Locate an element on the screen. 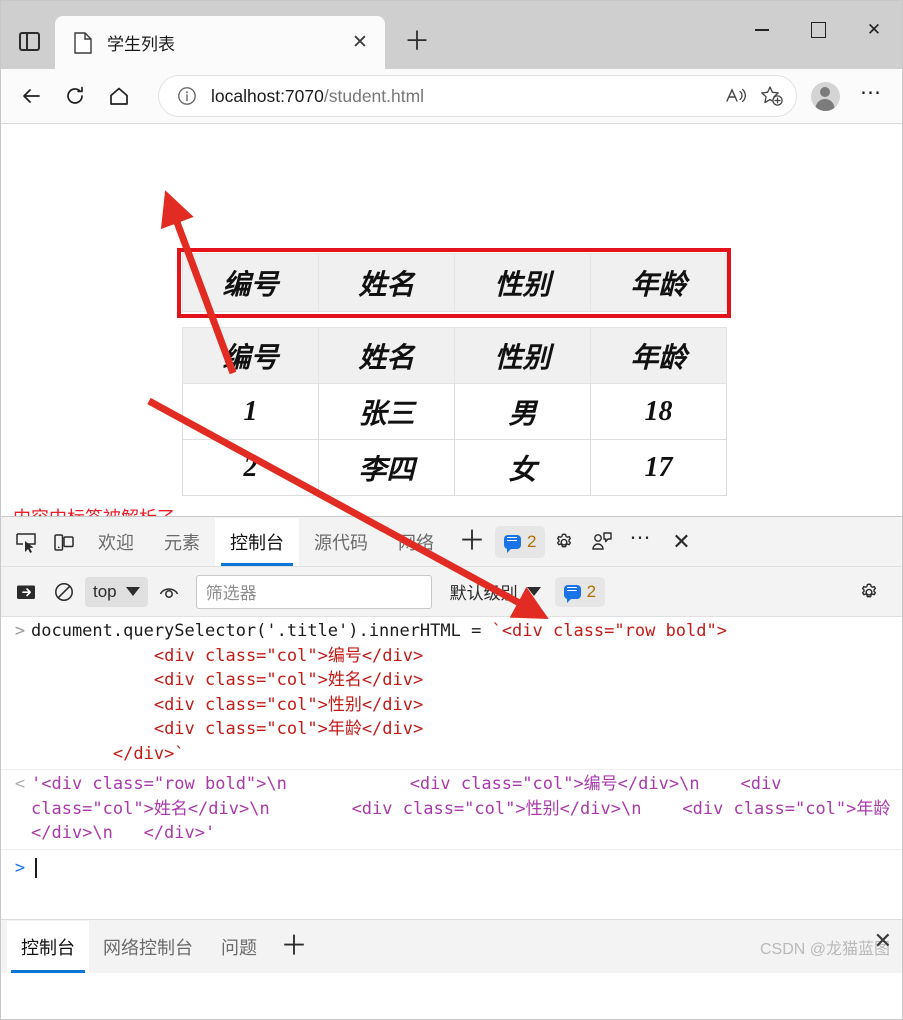 Image resolution: width=903 pixels, height=1020 pixels. document-icon is located at coordinates (83, 42).